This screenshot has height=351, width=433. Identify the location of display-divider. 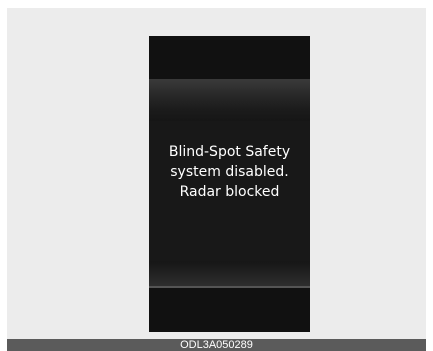
(229, 287).